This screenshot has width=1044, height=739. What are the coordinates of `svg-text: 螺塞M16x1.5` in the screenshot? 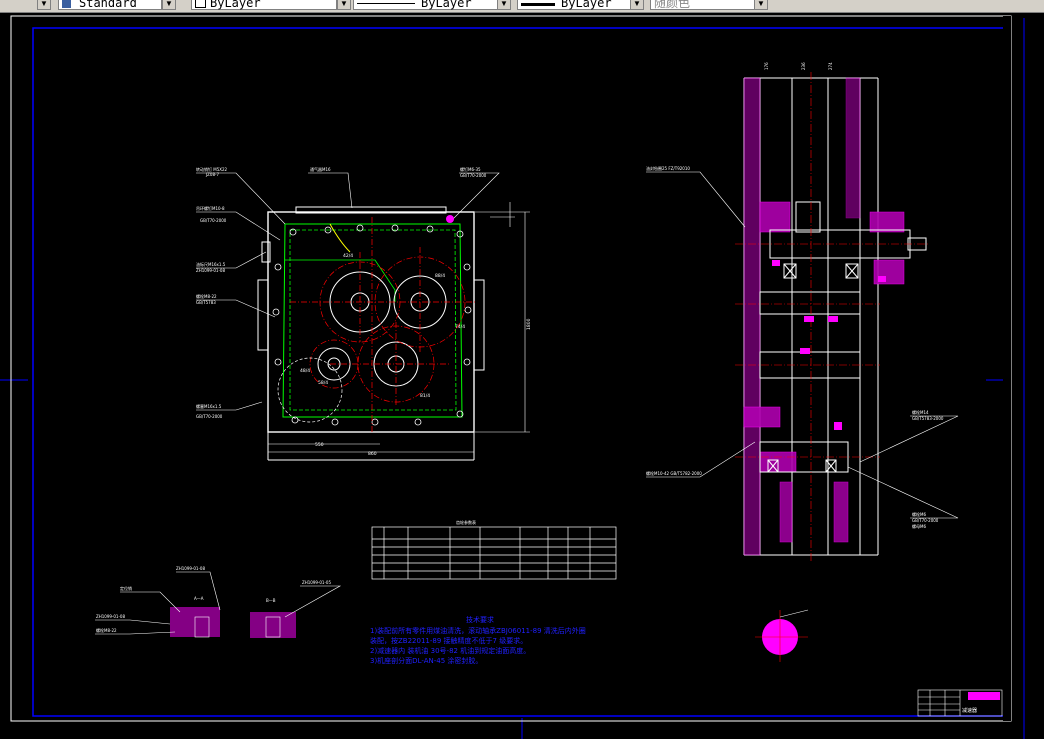 It's located at (209, 406).